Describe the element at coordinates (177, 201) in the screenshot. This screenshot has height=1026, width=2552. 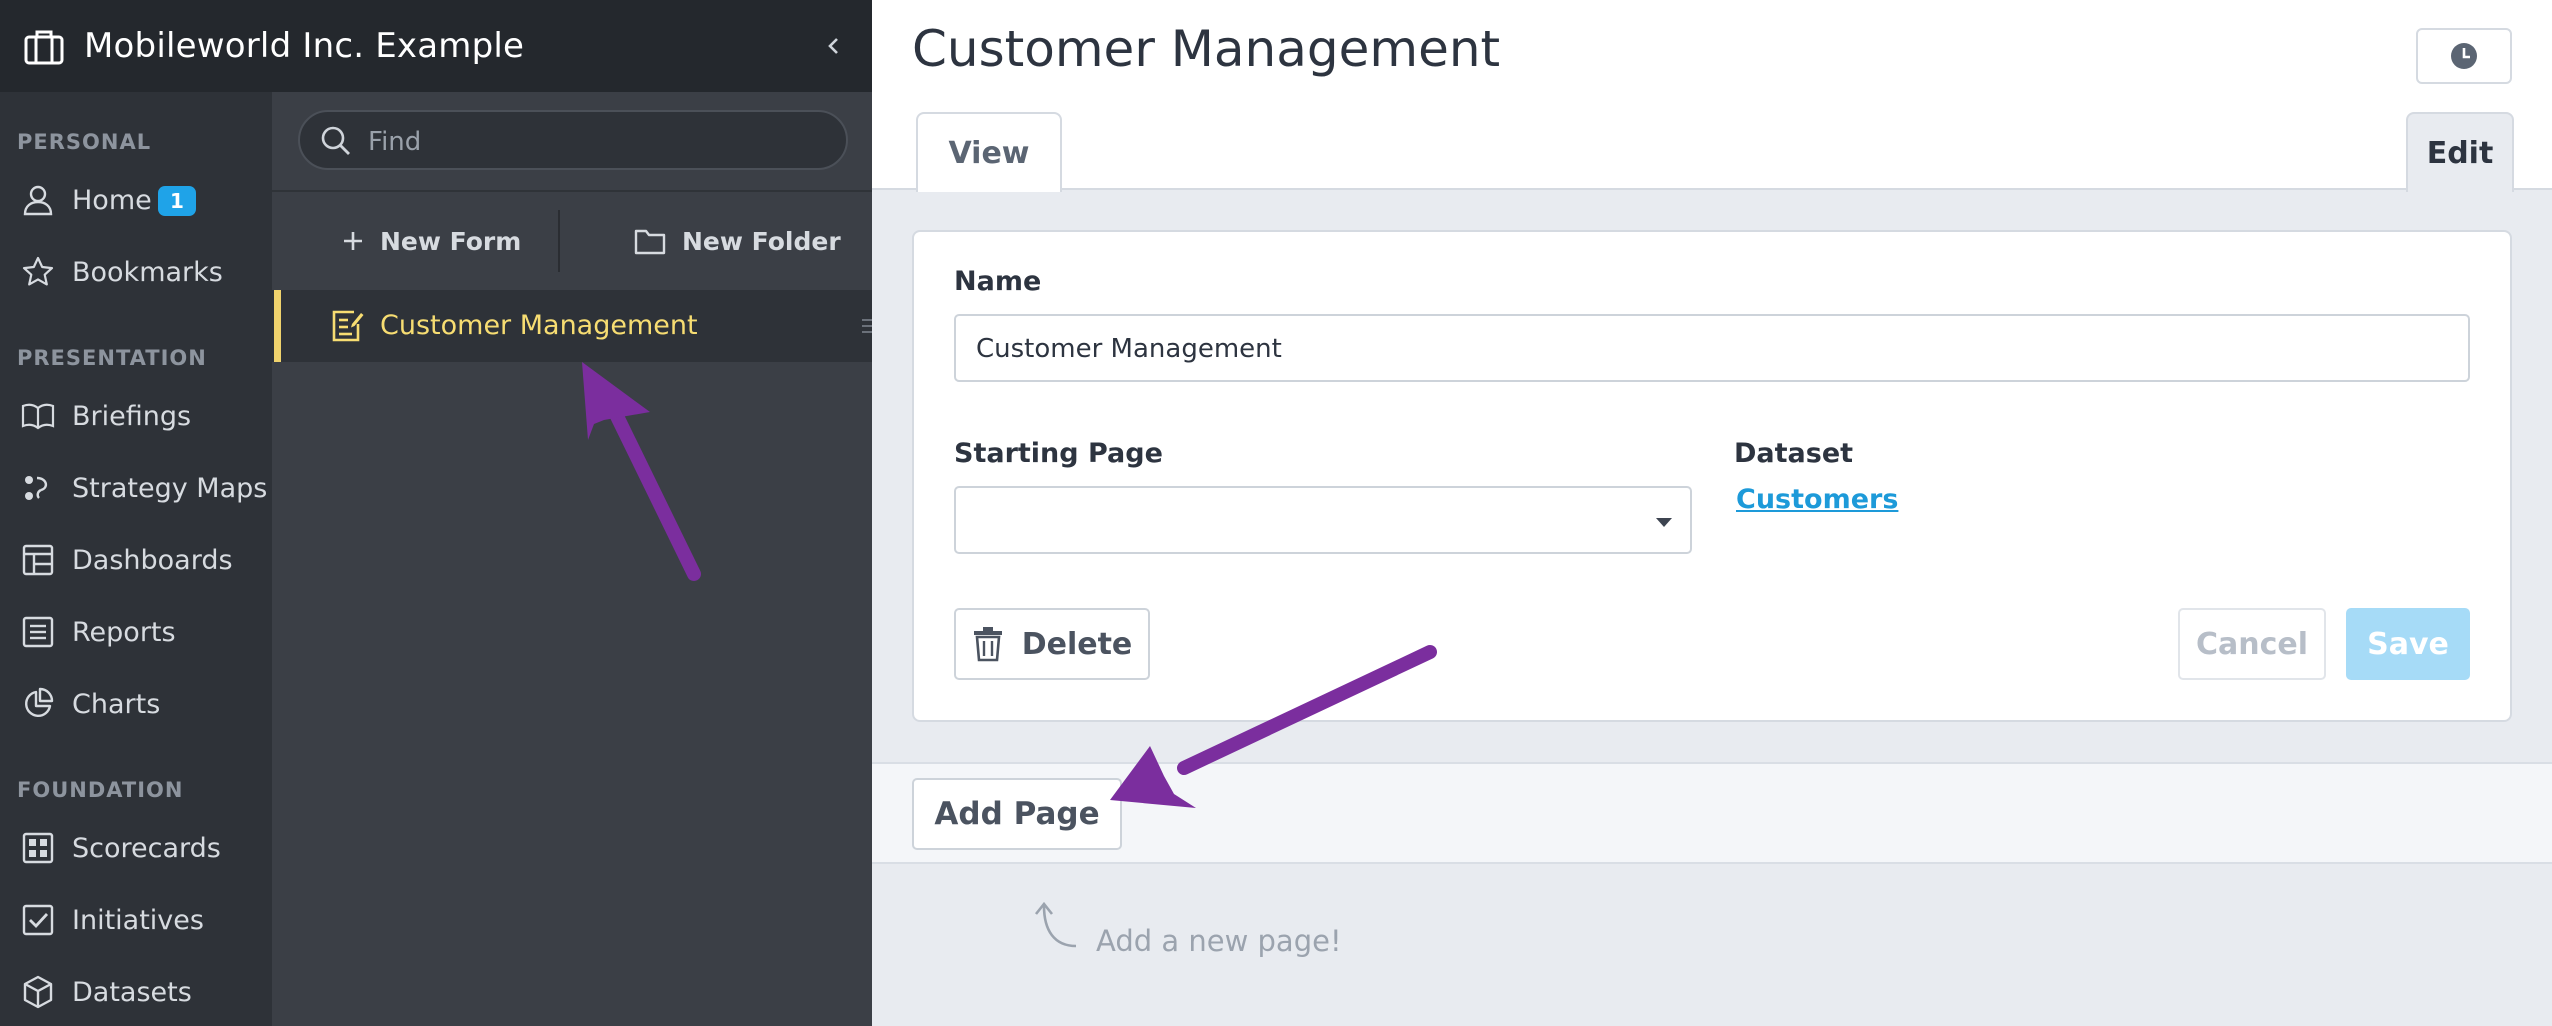
I see `notification-badge: 1` at that location.